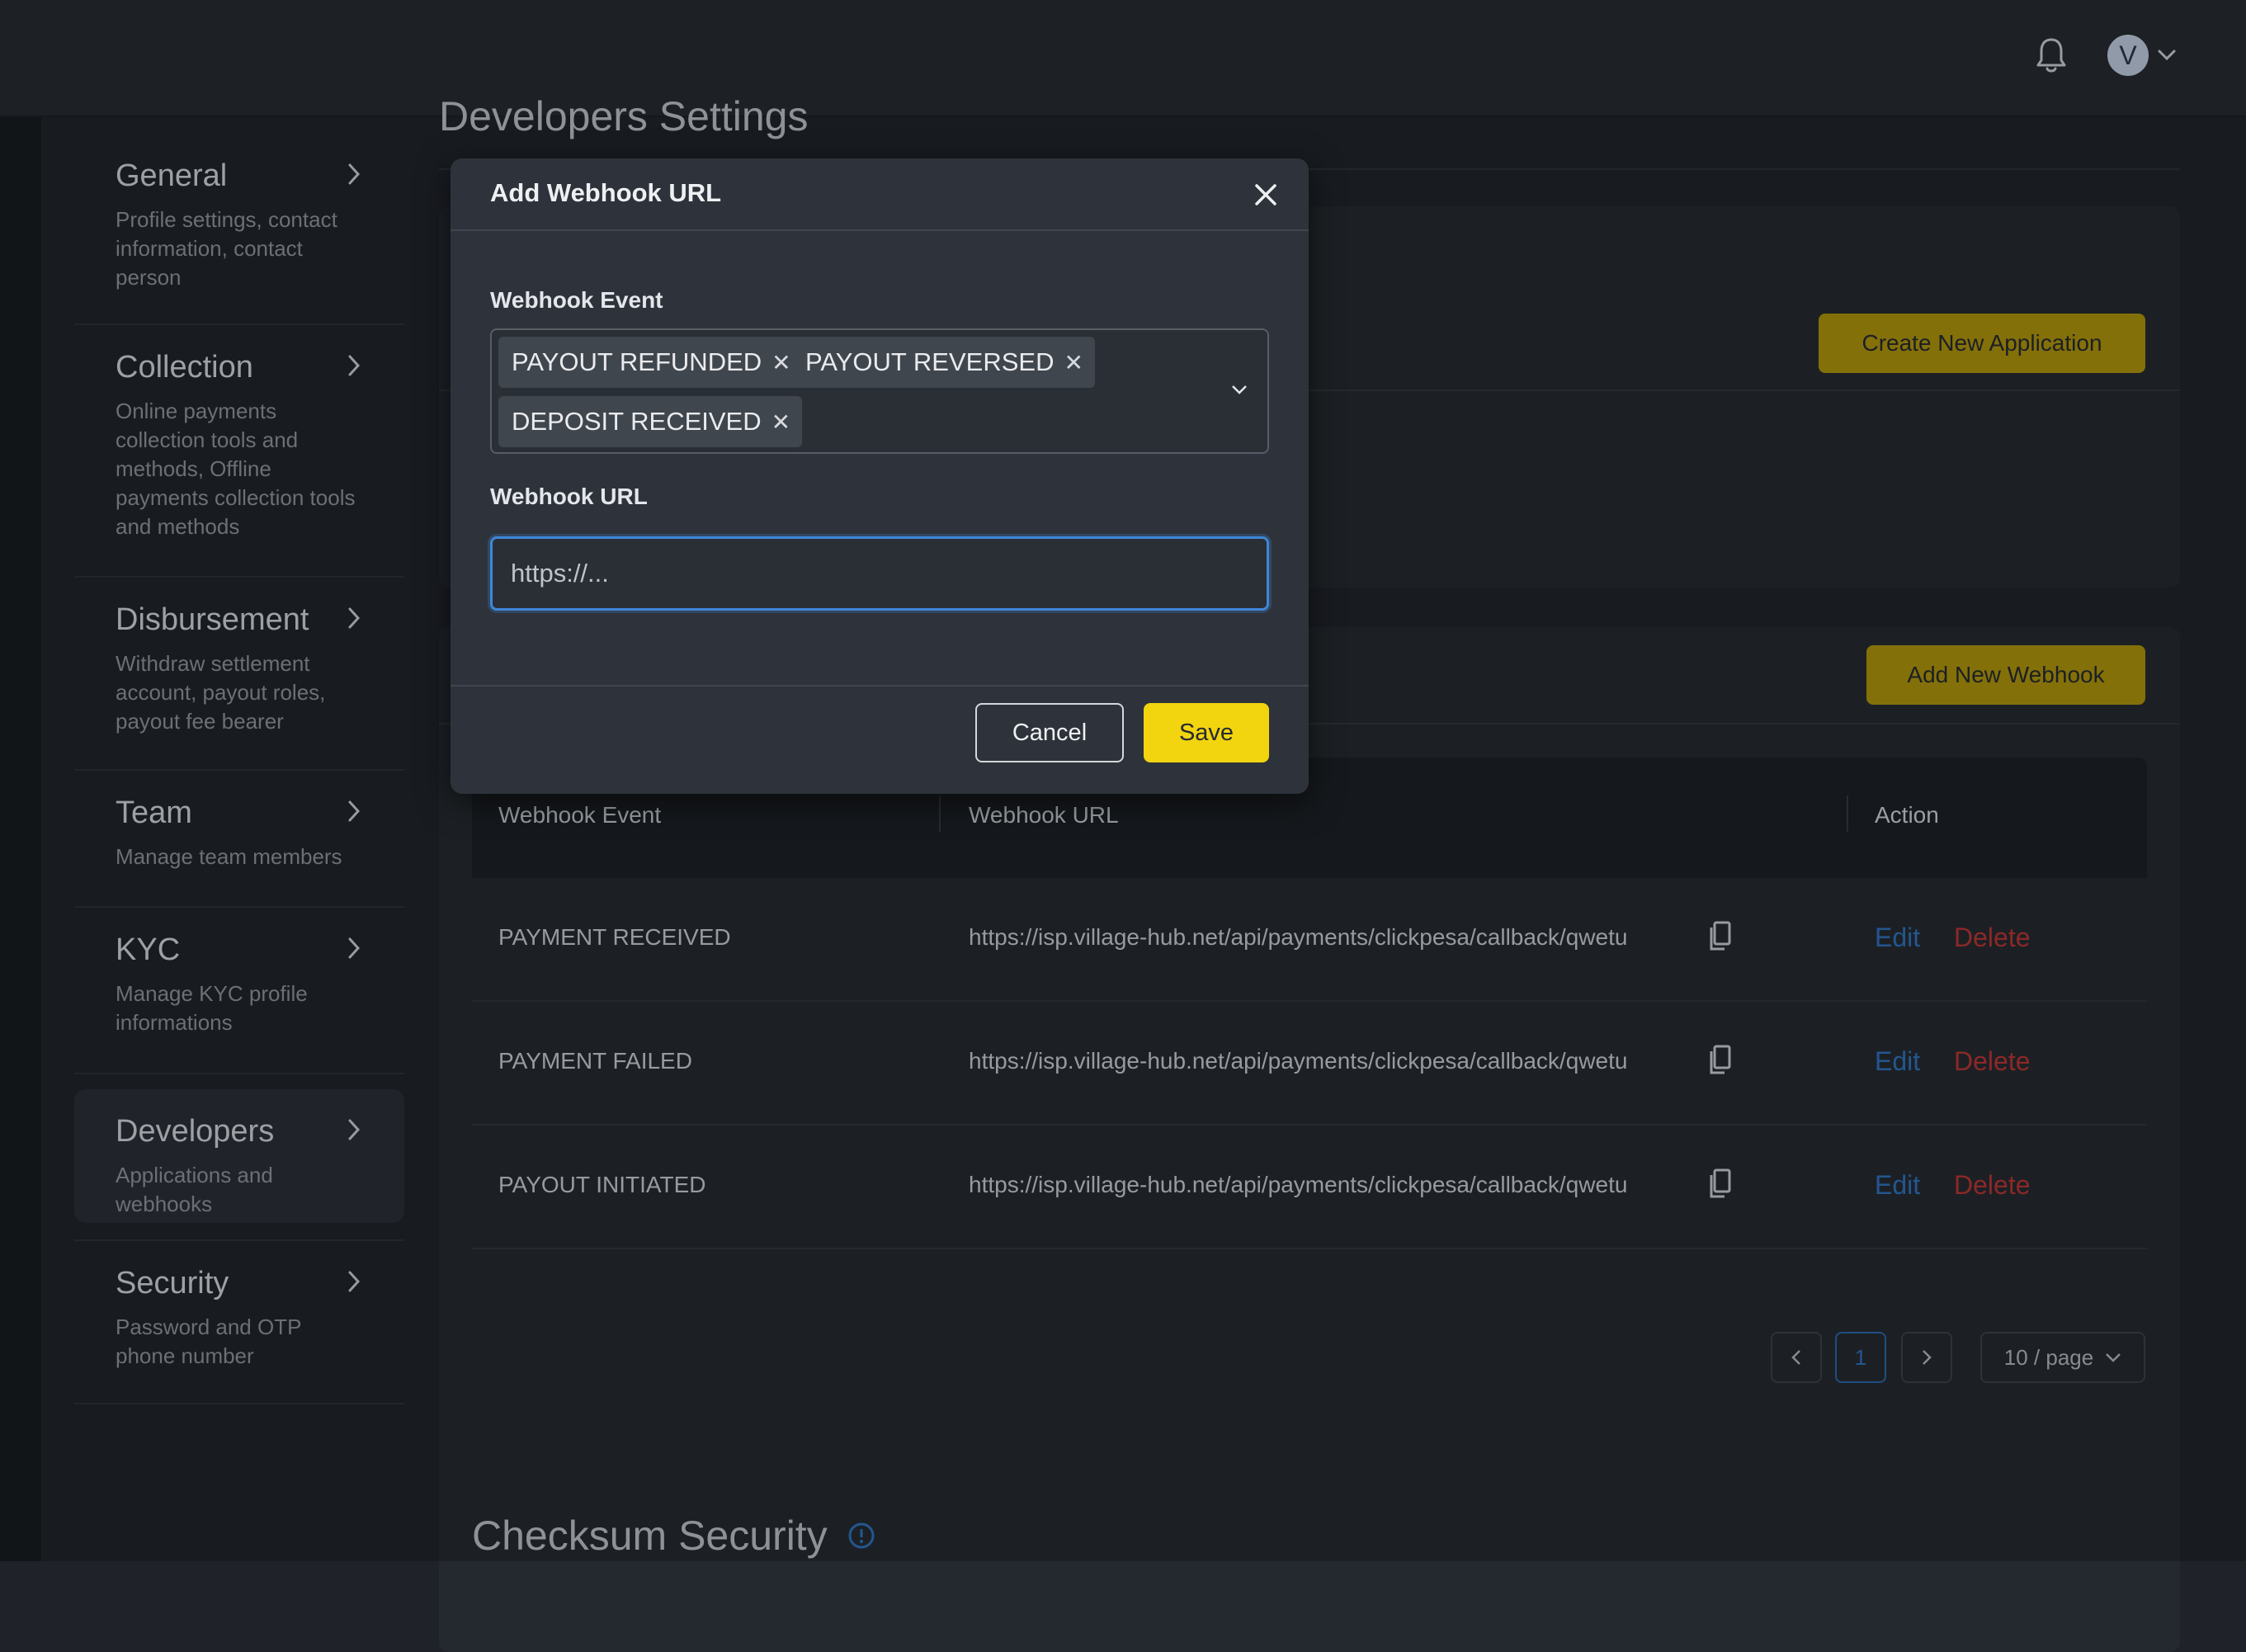  Describe the element at coordinates (930, 362) in the screenshot. I see `tag-label: PAYOUT REVERSED` at that location.